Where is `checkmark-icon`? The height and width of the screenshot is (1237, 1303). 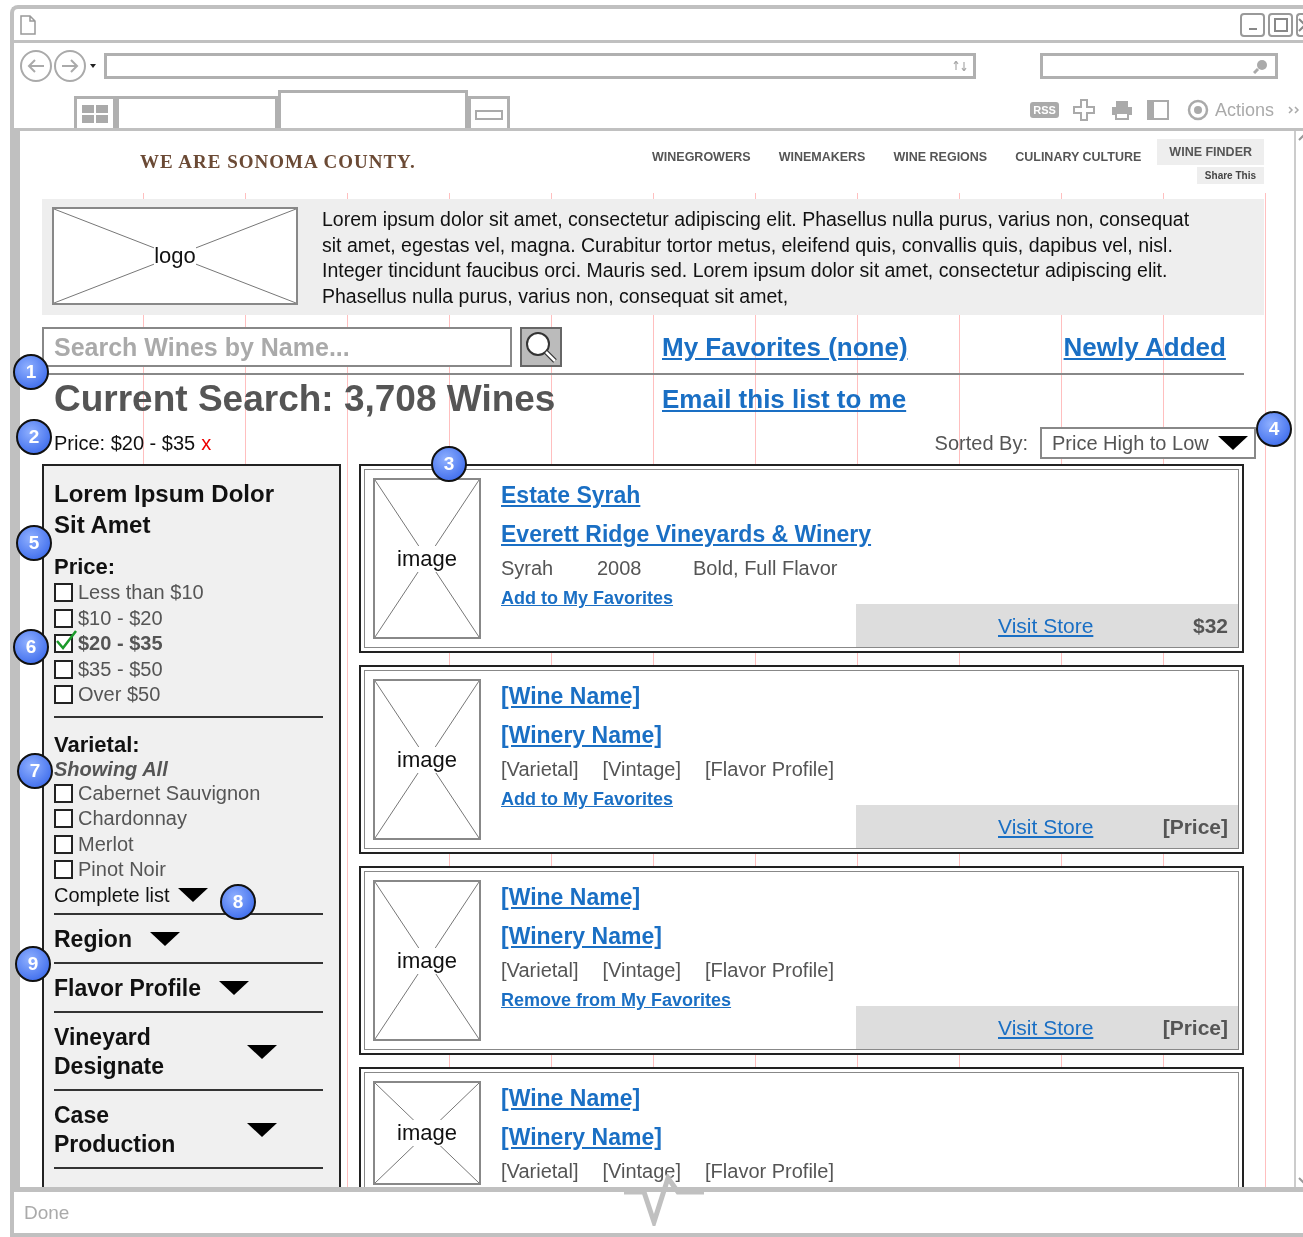
checkmark-icon is located at coordinates (66, 640).